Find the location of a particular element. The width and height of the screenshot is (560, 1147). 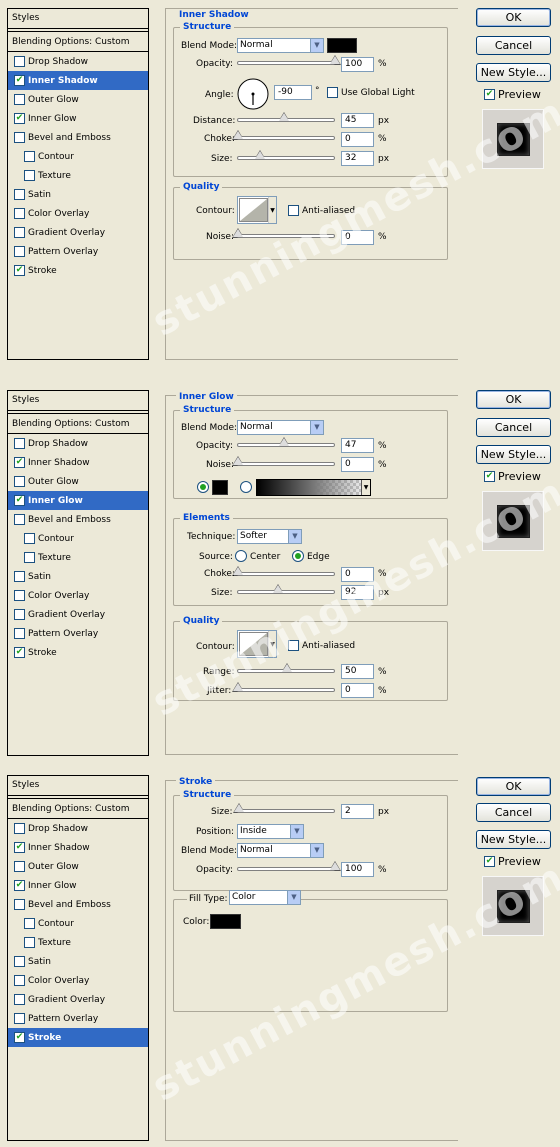

style-item-outer-glow: Outer Glow is located at coordinates (78, 99).